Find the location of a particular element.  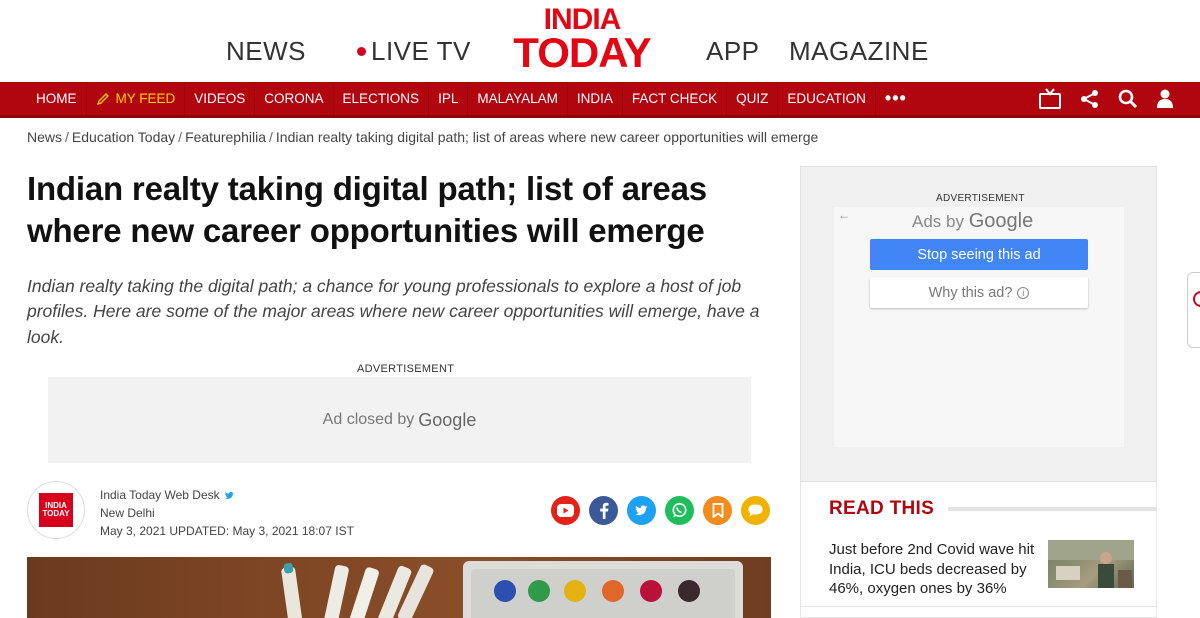

read-this-rule is located at coordinates (1052, 509).